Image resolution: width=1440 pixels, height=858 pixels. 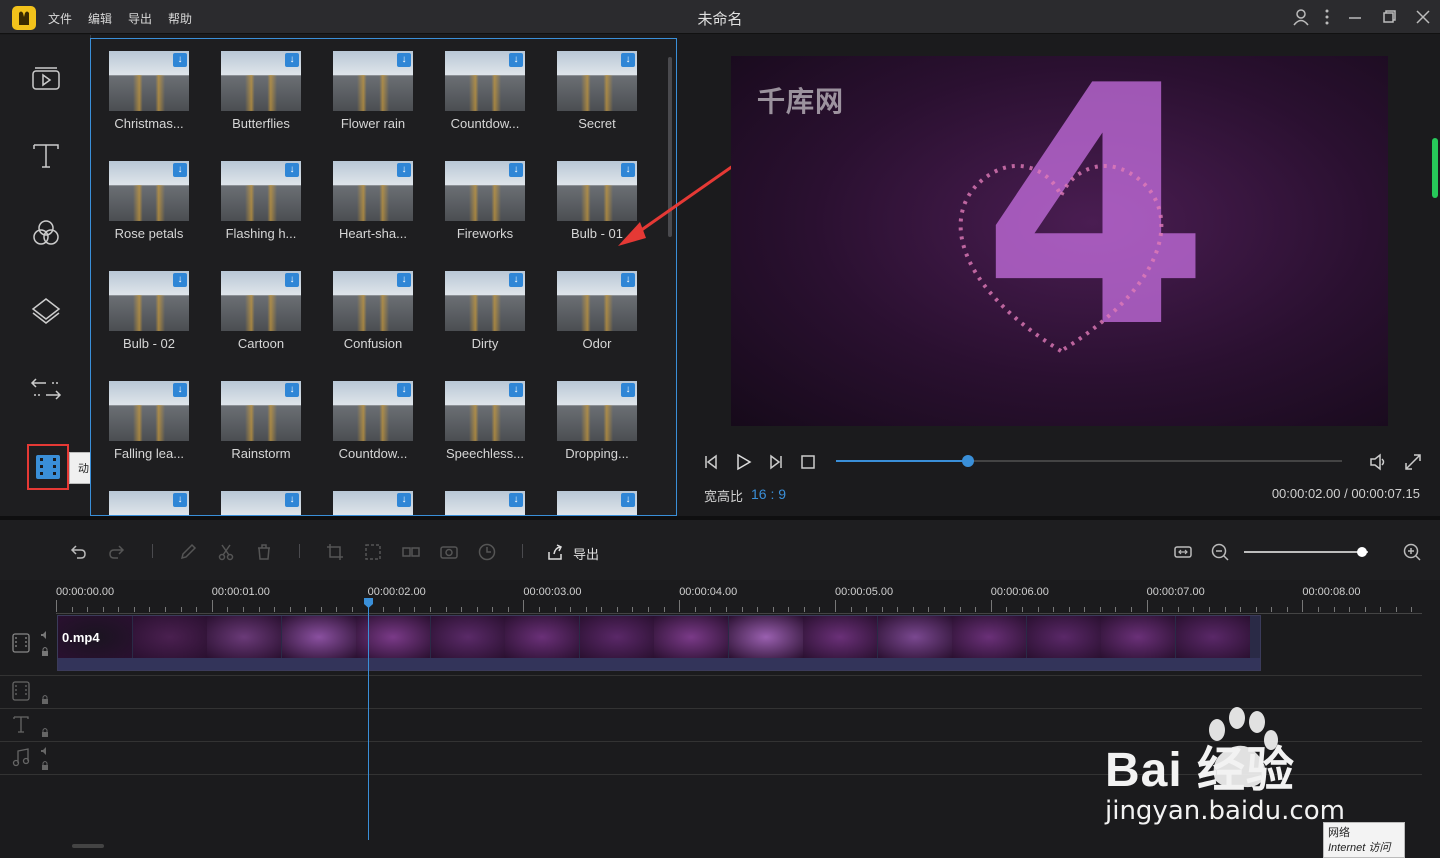 I want to click on playback-progress, so click(x=1089, y=461).